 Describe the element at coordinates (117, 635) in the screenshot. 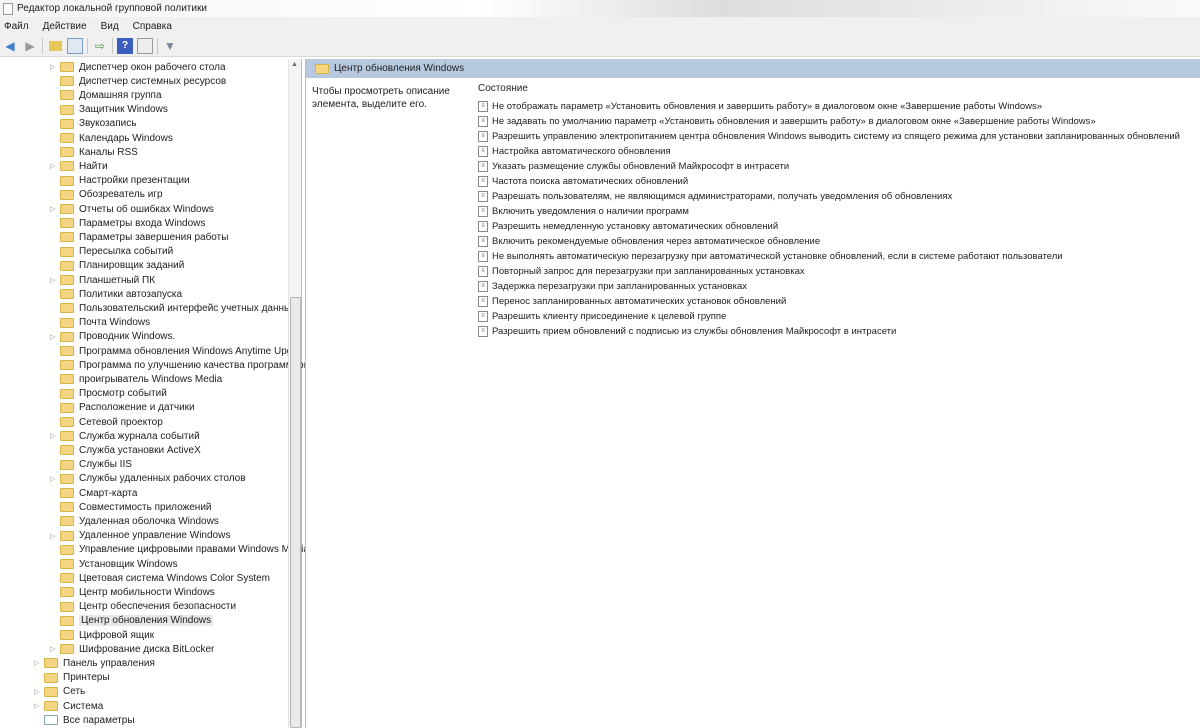

I see `tree-item-label: Цифровой ящик` at that location.